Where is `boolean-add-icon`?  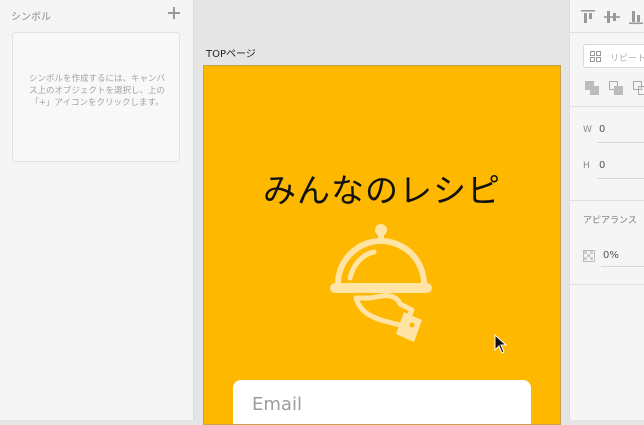 boolean-add-icon is located at coordinates (592, 88).